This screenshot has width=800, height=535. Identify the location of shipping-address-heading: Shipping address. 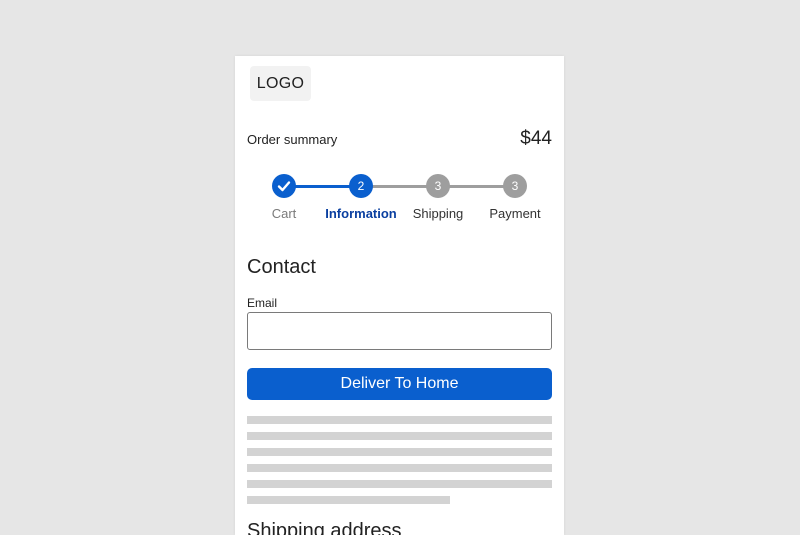
(324, 527).